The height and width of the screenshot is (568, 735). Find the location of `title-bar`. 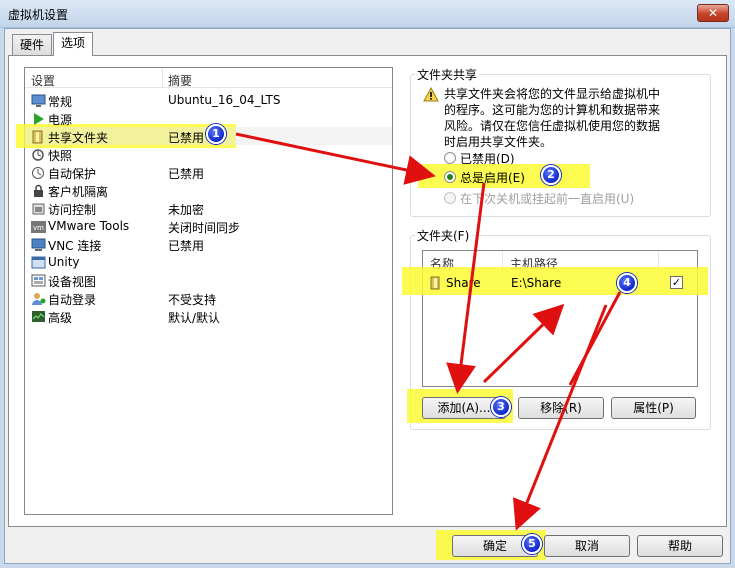

title-bar is located at coordinates (367, 14).